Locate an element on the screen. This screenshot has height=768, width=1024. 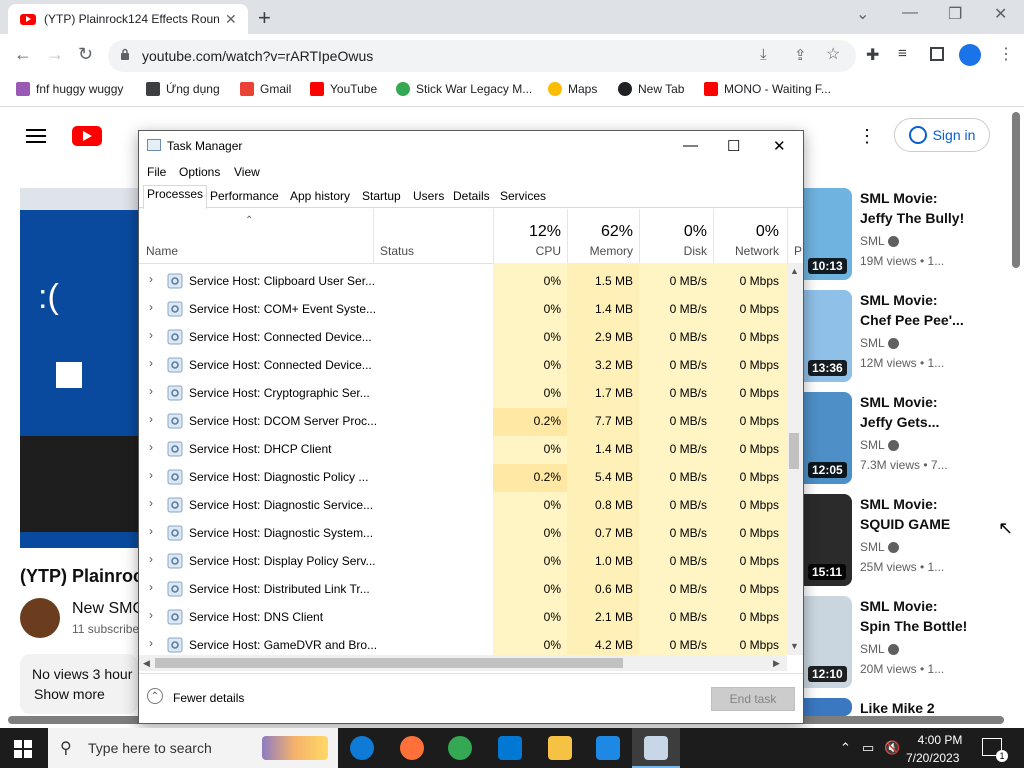
bookmark-item: New Tab is located at coordinates (651, 89).